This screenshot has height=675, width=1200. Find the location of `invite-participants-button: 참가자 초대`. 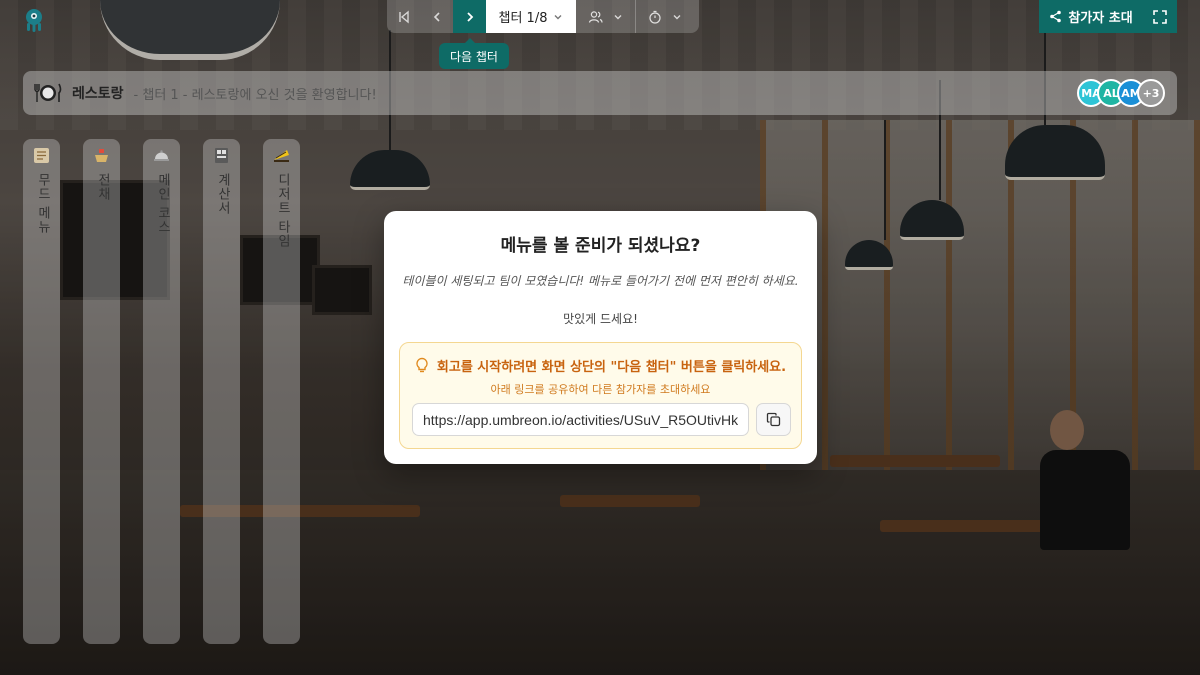

invite-participants-button: 참가자 초대 is located at coordinates (1091, 16).